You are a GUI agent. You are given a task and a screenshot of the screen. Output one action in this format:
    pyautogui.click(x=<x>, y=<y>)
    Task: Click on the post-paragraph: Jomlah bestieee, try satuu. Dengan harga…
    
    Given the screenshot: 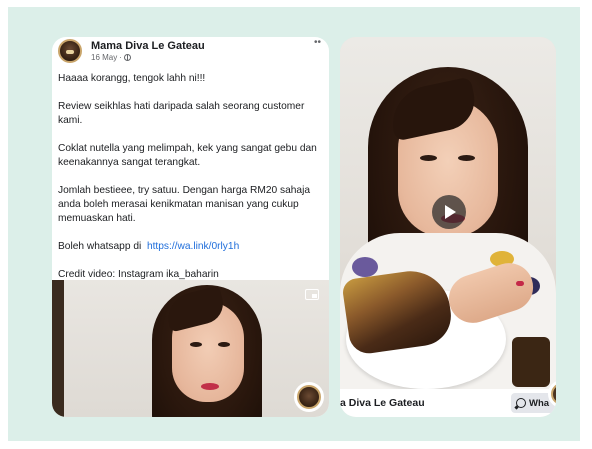 What is the action you would take?
    pyautogui.click(x=184, y=204)
    